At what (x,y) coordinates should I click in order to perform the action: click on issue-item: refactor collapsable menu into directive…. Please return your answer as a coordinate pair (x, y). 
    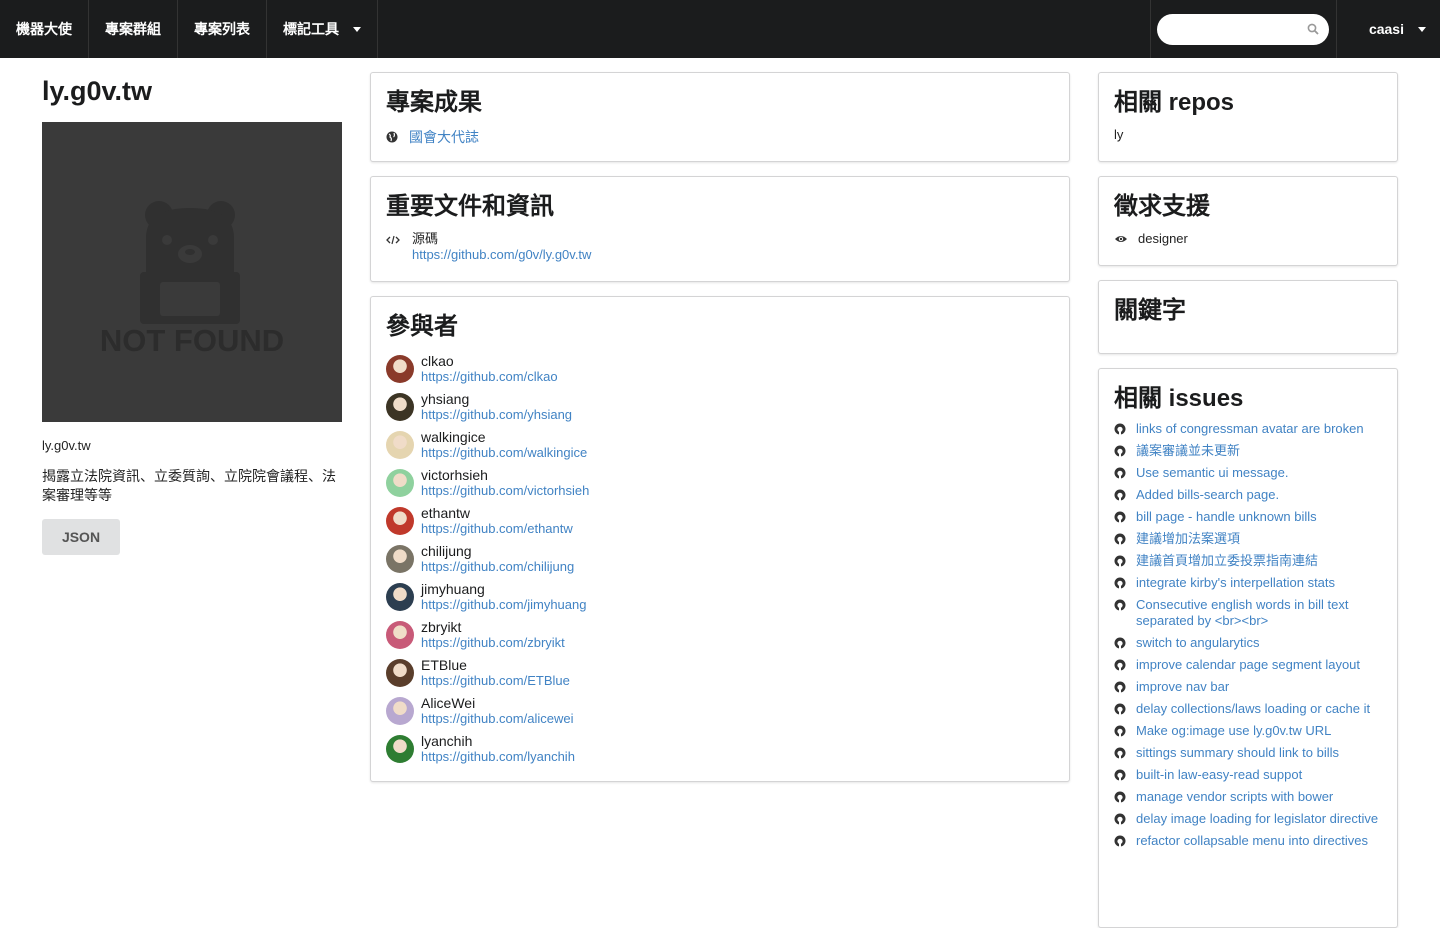
    Looking at the image, I should click on (1248, 841).